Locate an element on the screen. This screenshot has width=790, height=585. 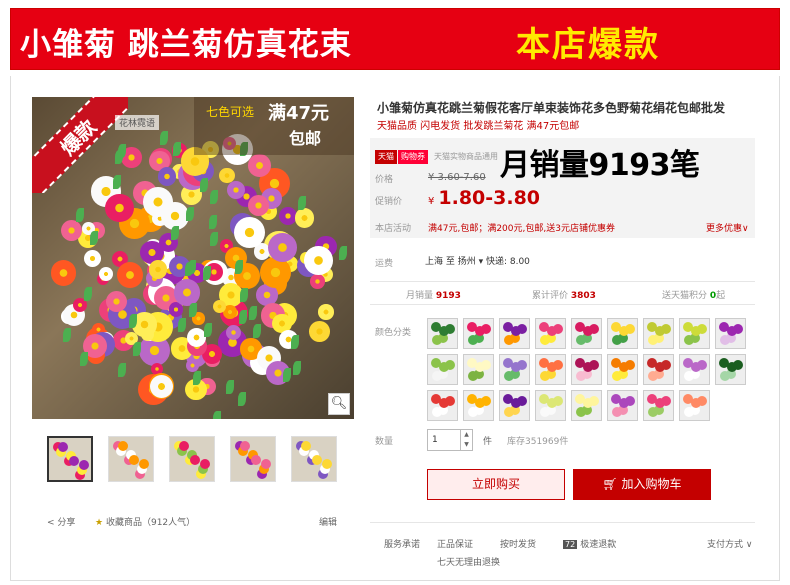
zoom-icon: 🔍︎ is located at coordinates (339, 404).